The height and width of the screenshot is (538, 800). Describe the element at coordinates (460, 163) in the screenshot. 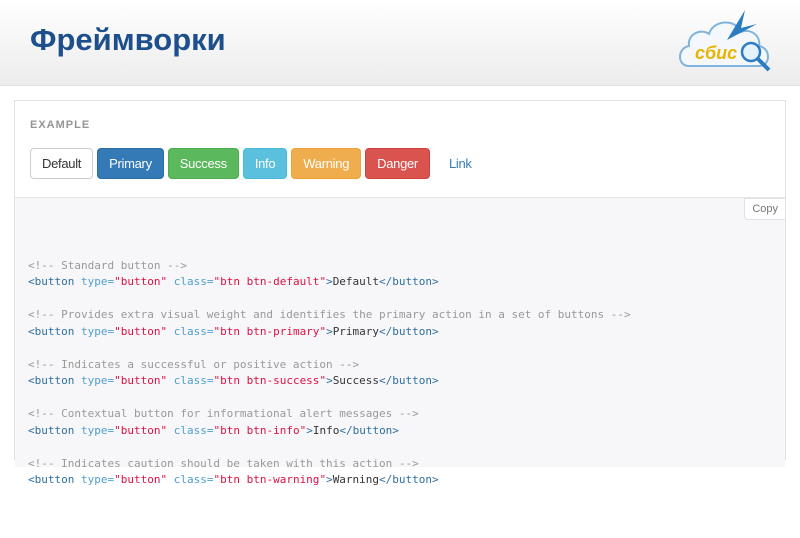

I see `link-button: Link` at that location.